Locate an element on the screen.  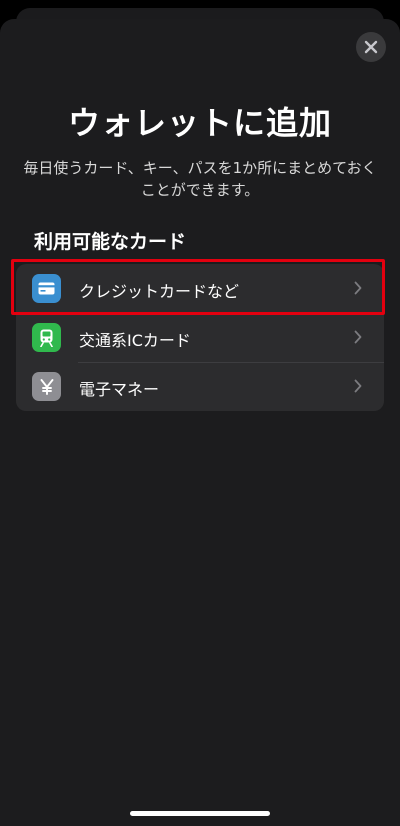
close-button is located at coordinates (371, 47).